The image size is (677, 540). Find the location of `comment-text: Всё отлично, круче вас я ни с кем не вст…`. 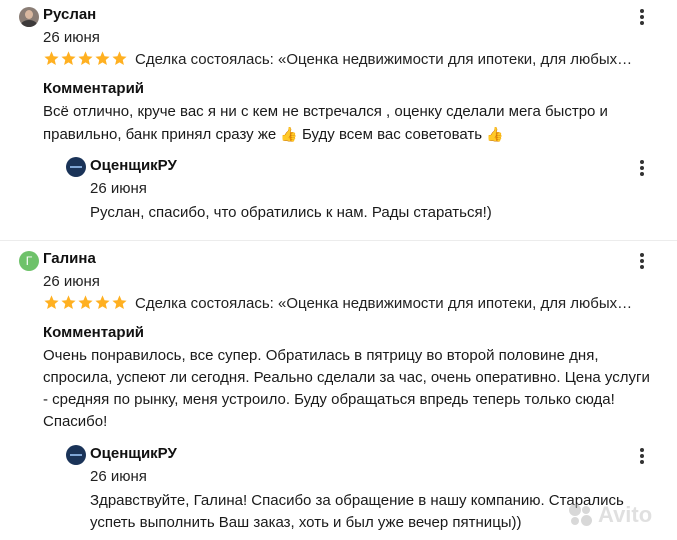

comment-text: Всё отлично, круче вас я ни с кем не вст… is located at coordinates (350, 123).